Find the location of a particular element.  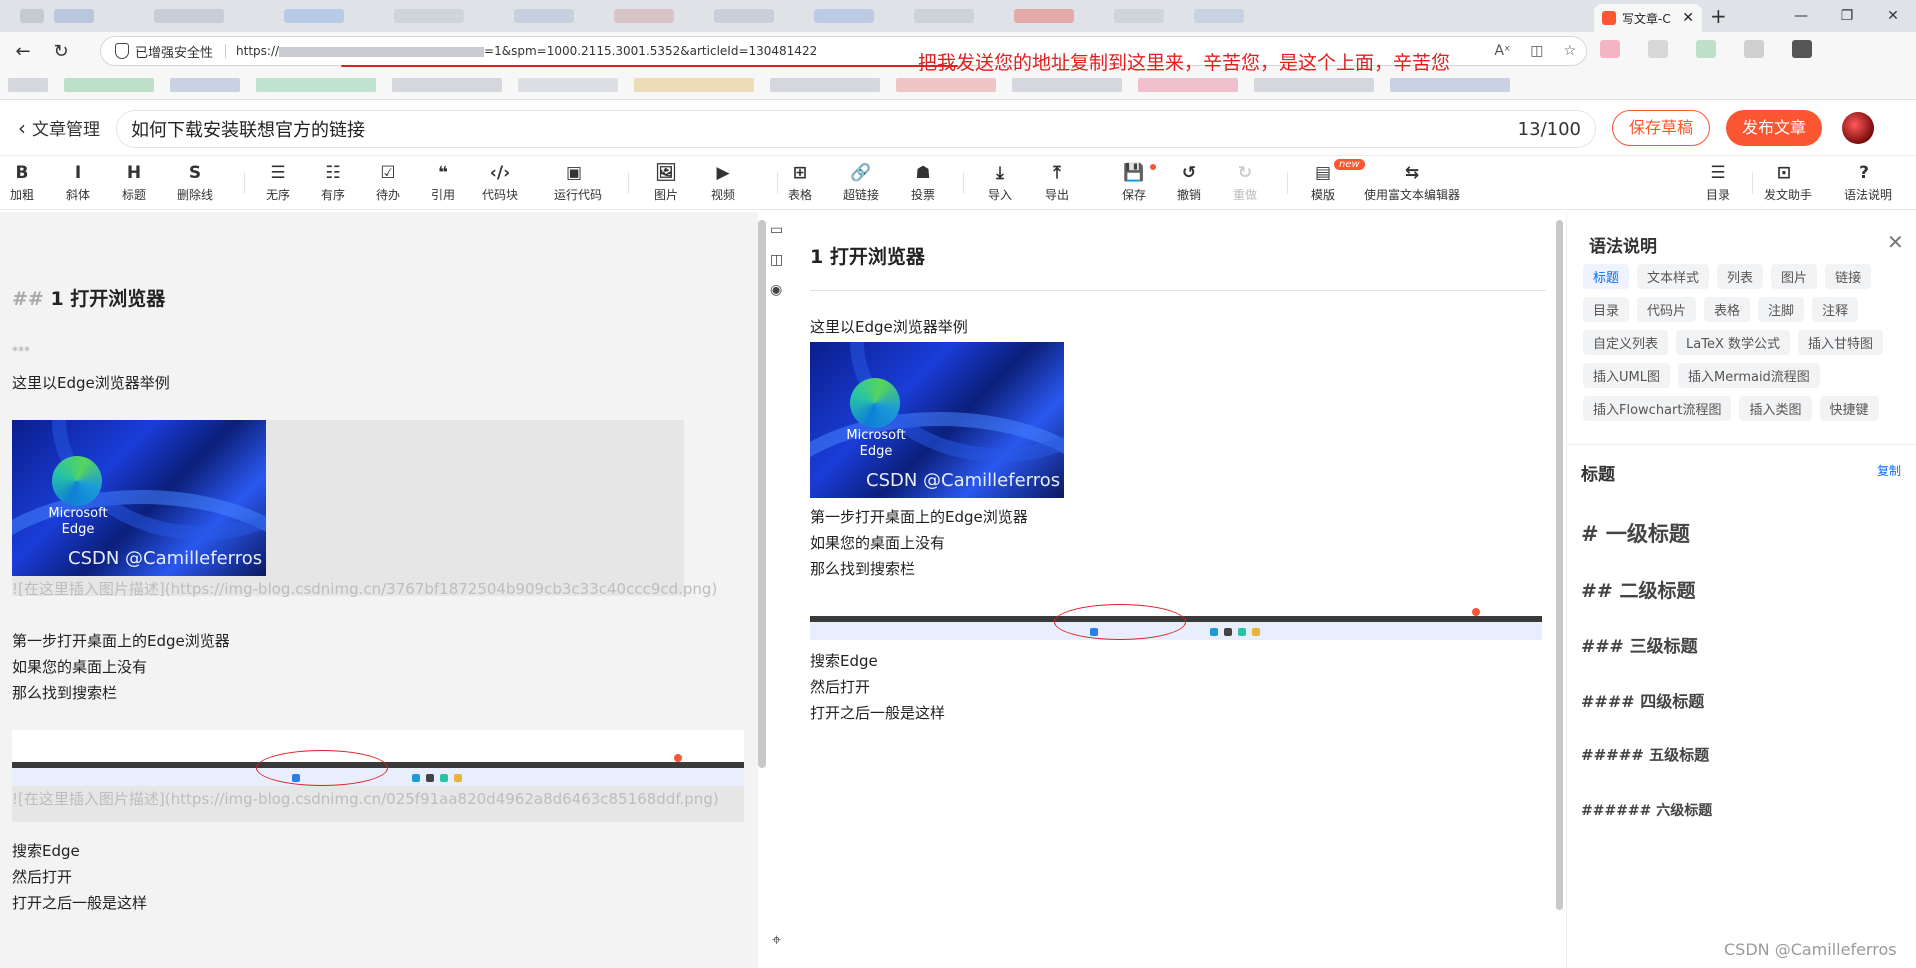

help-chip: 注脚 is located at coordinates (1781, 309).